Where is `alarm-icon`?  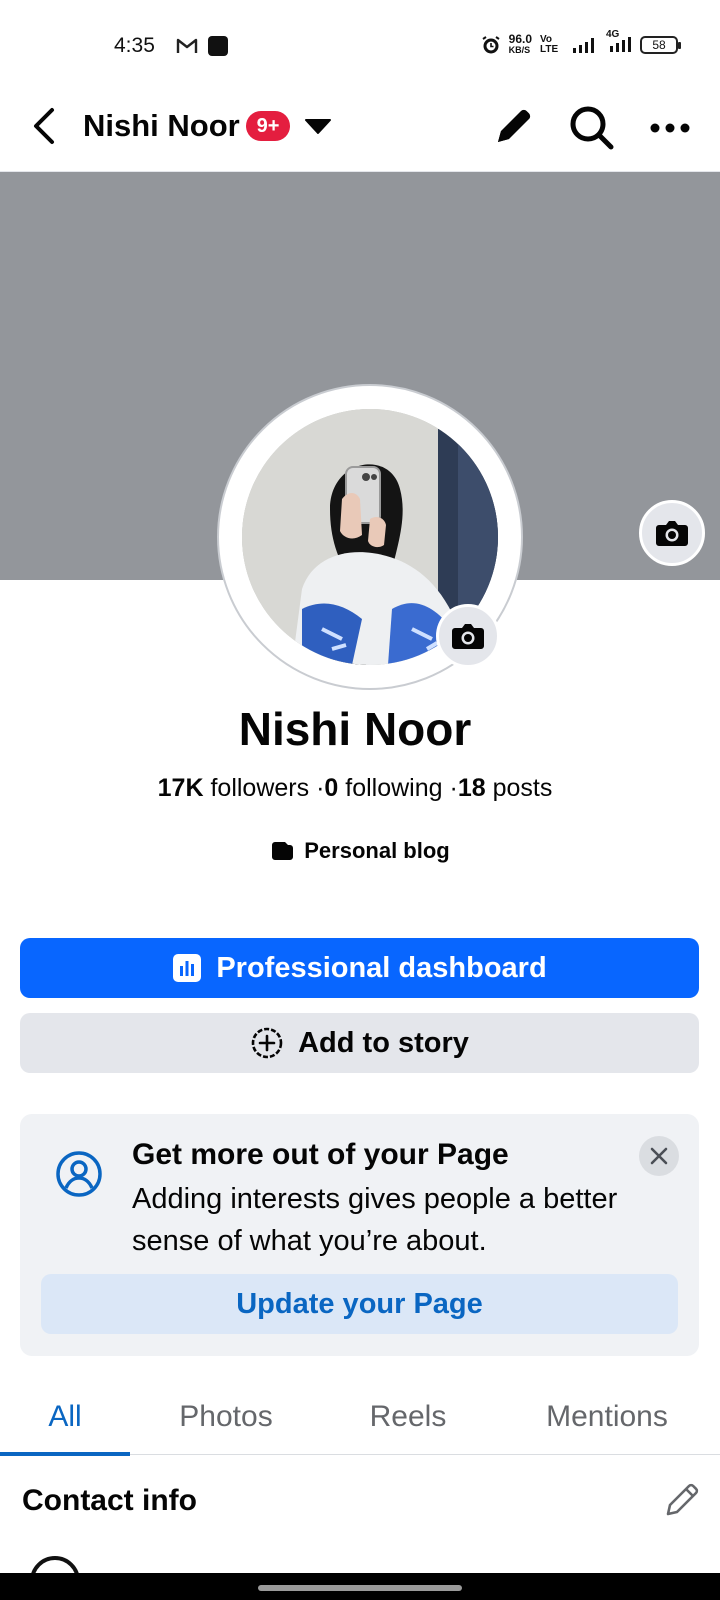 alarm-icon is located at coordinates (491, 45).